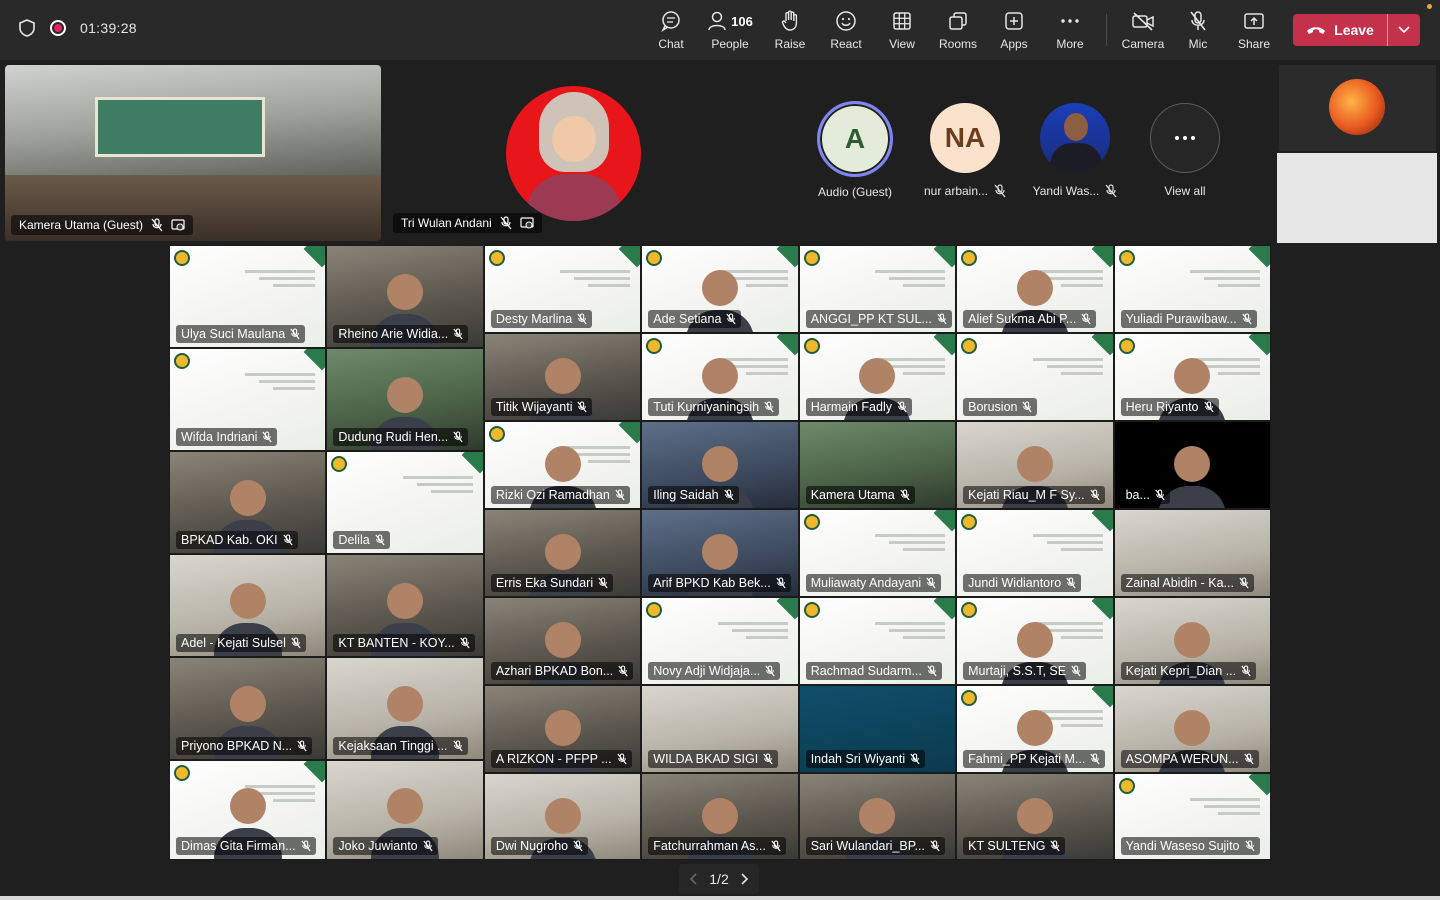  I want to click on apps-icon, so click(1014, 21).